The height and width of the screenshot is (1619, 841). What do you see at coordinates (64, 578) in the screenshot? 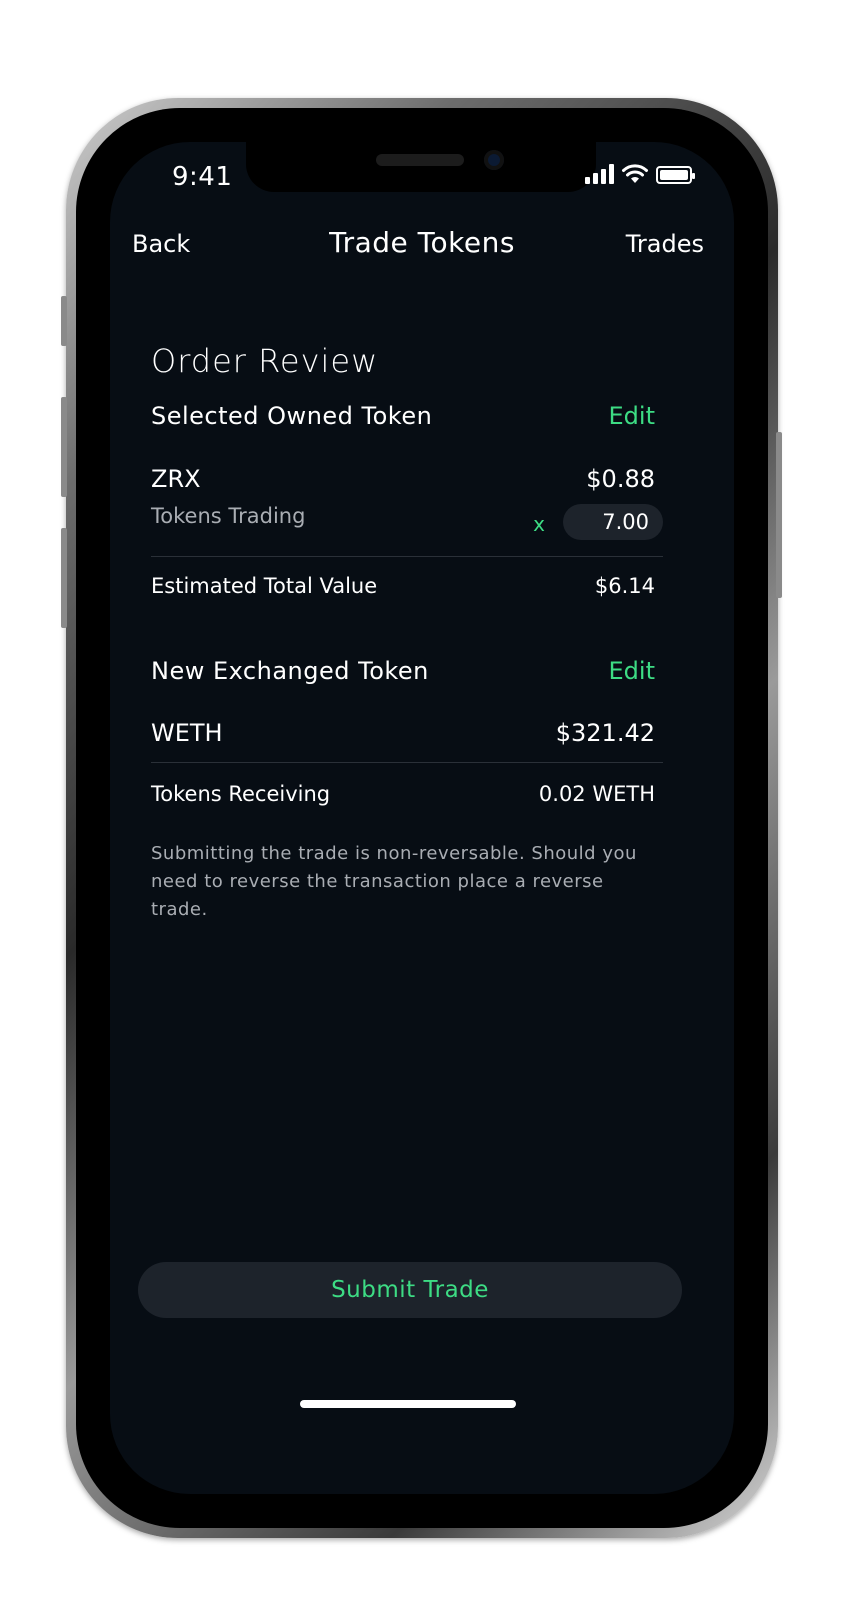
I see `volume-down-button` at bounding box center [64, 578].